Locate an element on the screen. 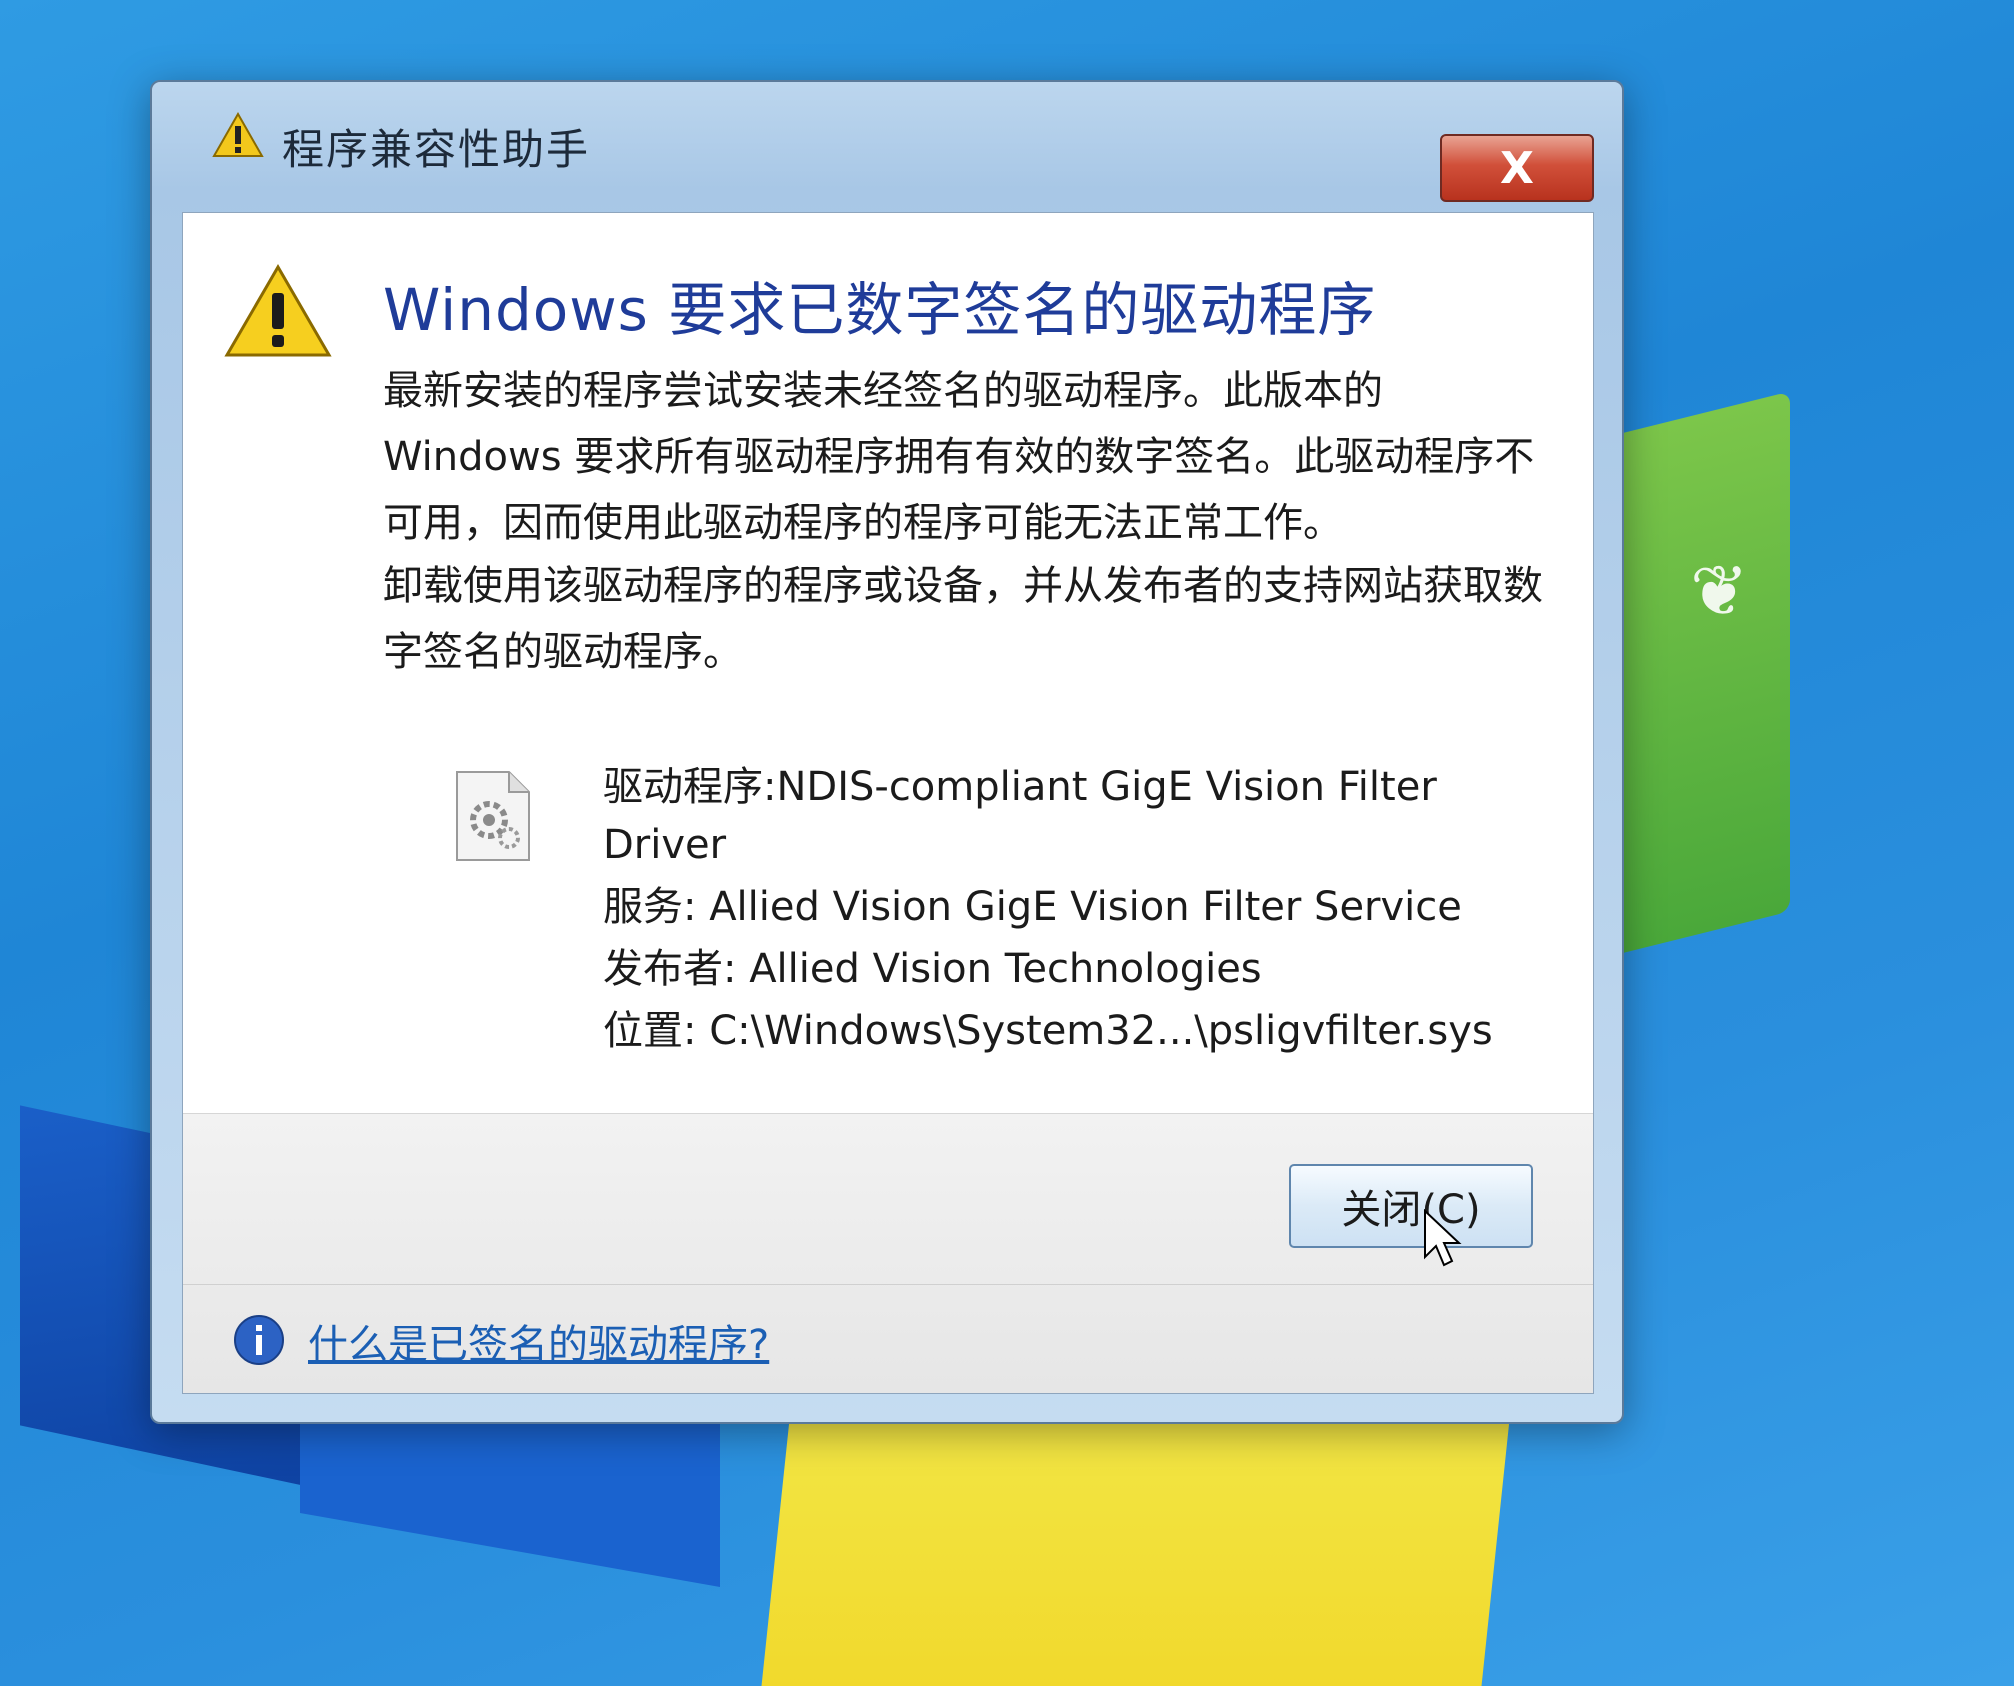  title-bar: 程序兼容性助手 X is located at coordinates (887, 142).